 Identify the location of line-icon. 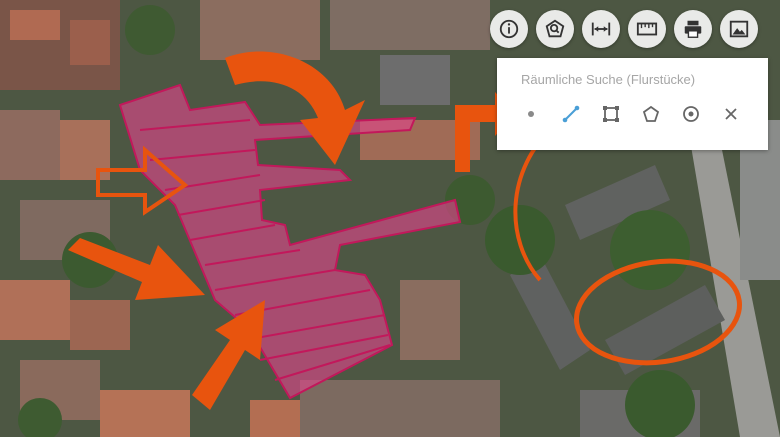
(571, 114).